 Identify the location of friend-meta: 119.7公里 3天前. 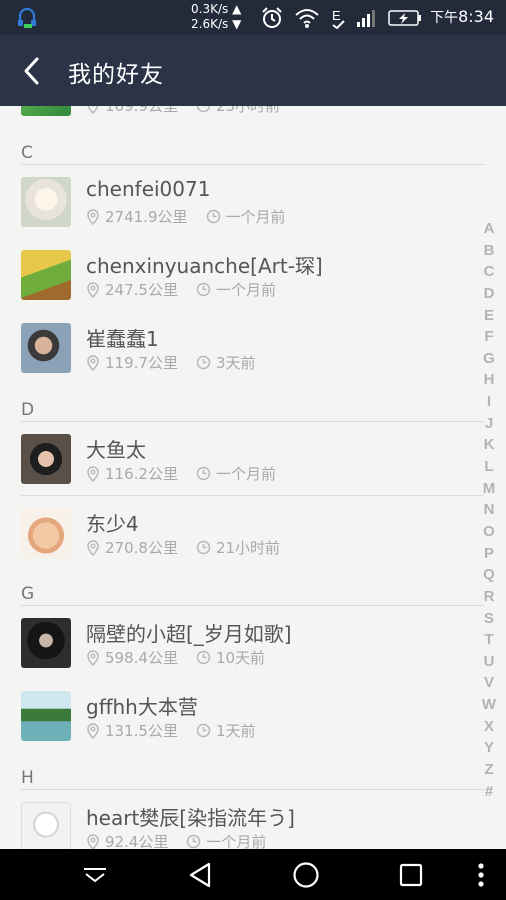
(171, 362).